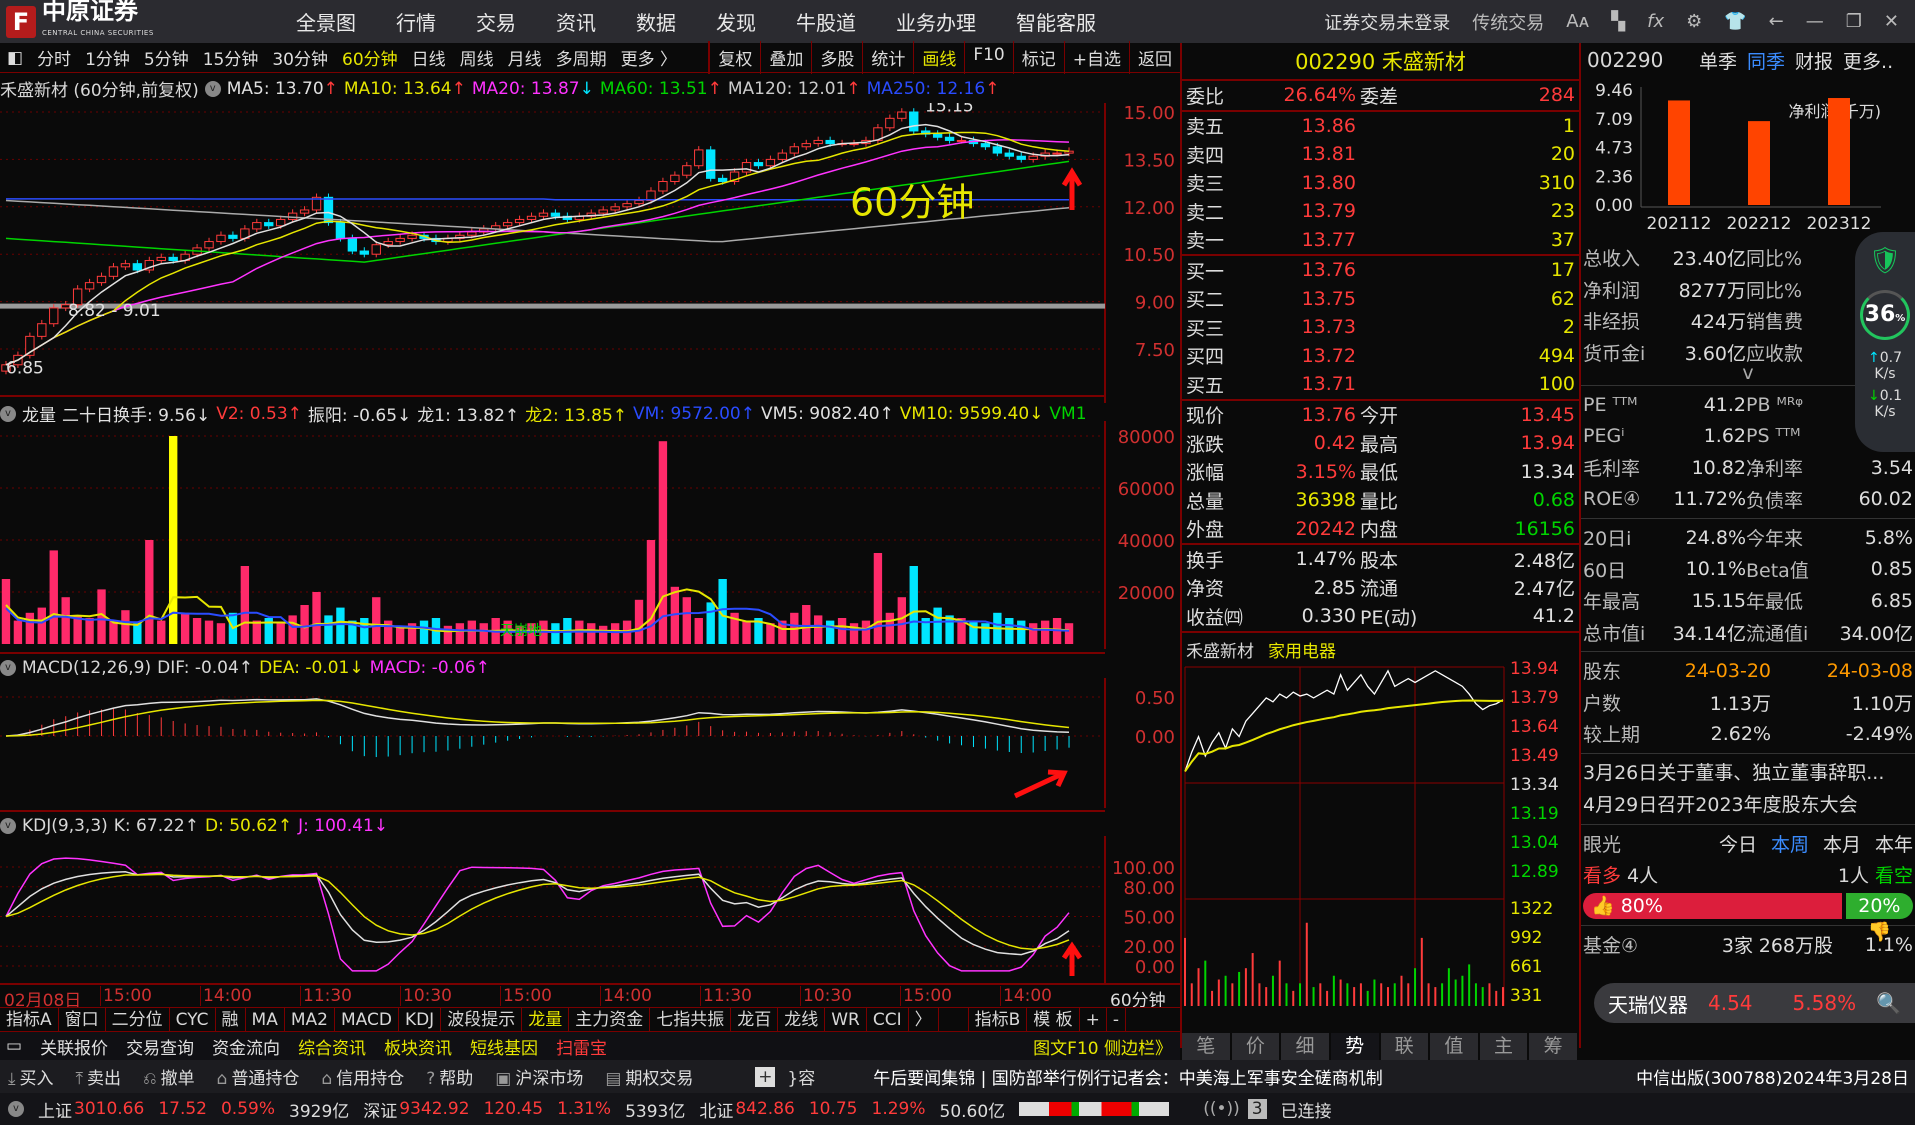 The image size is (1915, 1125). I want to click on period-tab: 1分钟, so click(107, 57).